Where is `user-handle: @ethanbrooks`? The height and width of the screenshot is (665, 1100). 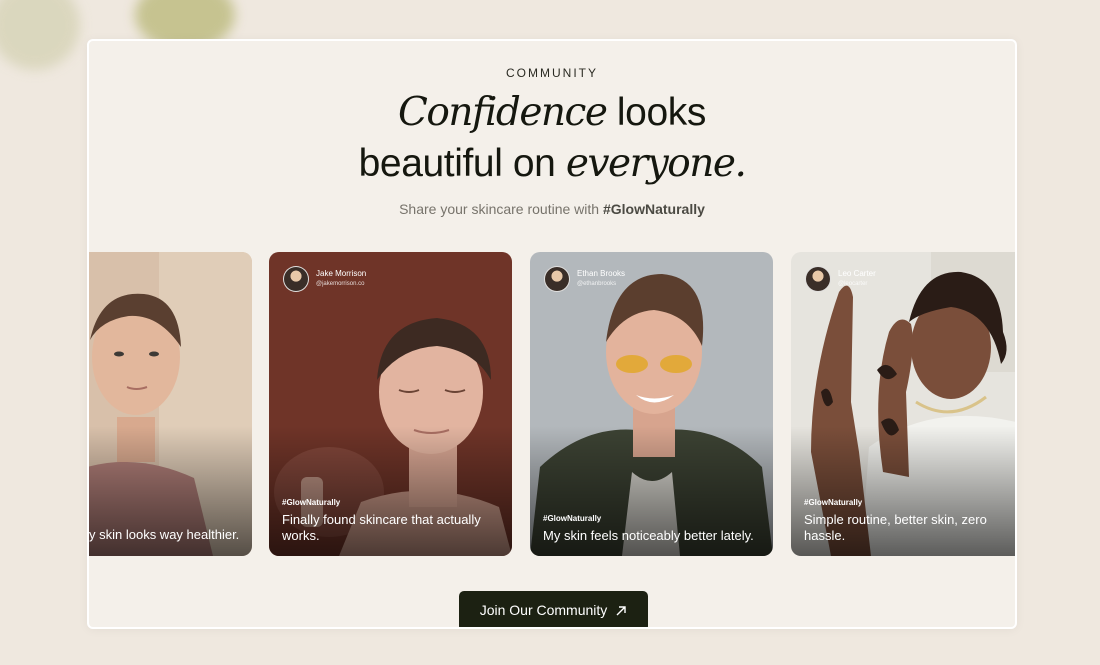
user-handle: @ethanbrooks is located at coordinates (597, 284).